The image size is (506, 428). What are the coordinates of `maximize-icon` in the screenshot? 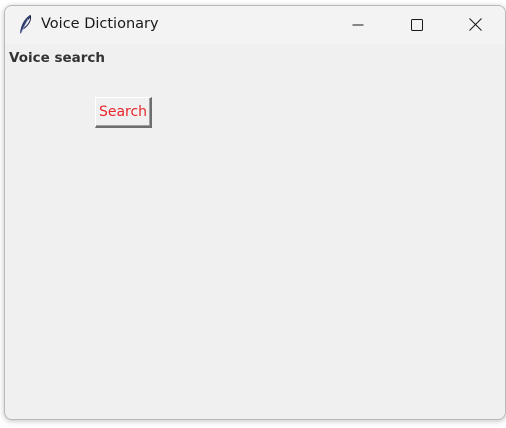 It's located at (417, 25).